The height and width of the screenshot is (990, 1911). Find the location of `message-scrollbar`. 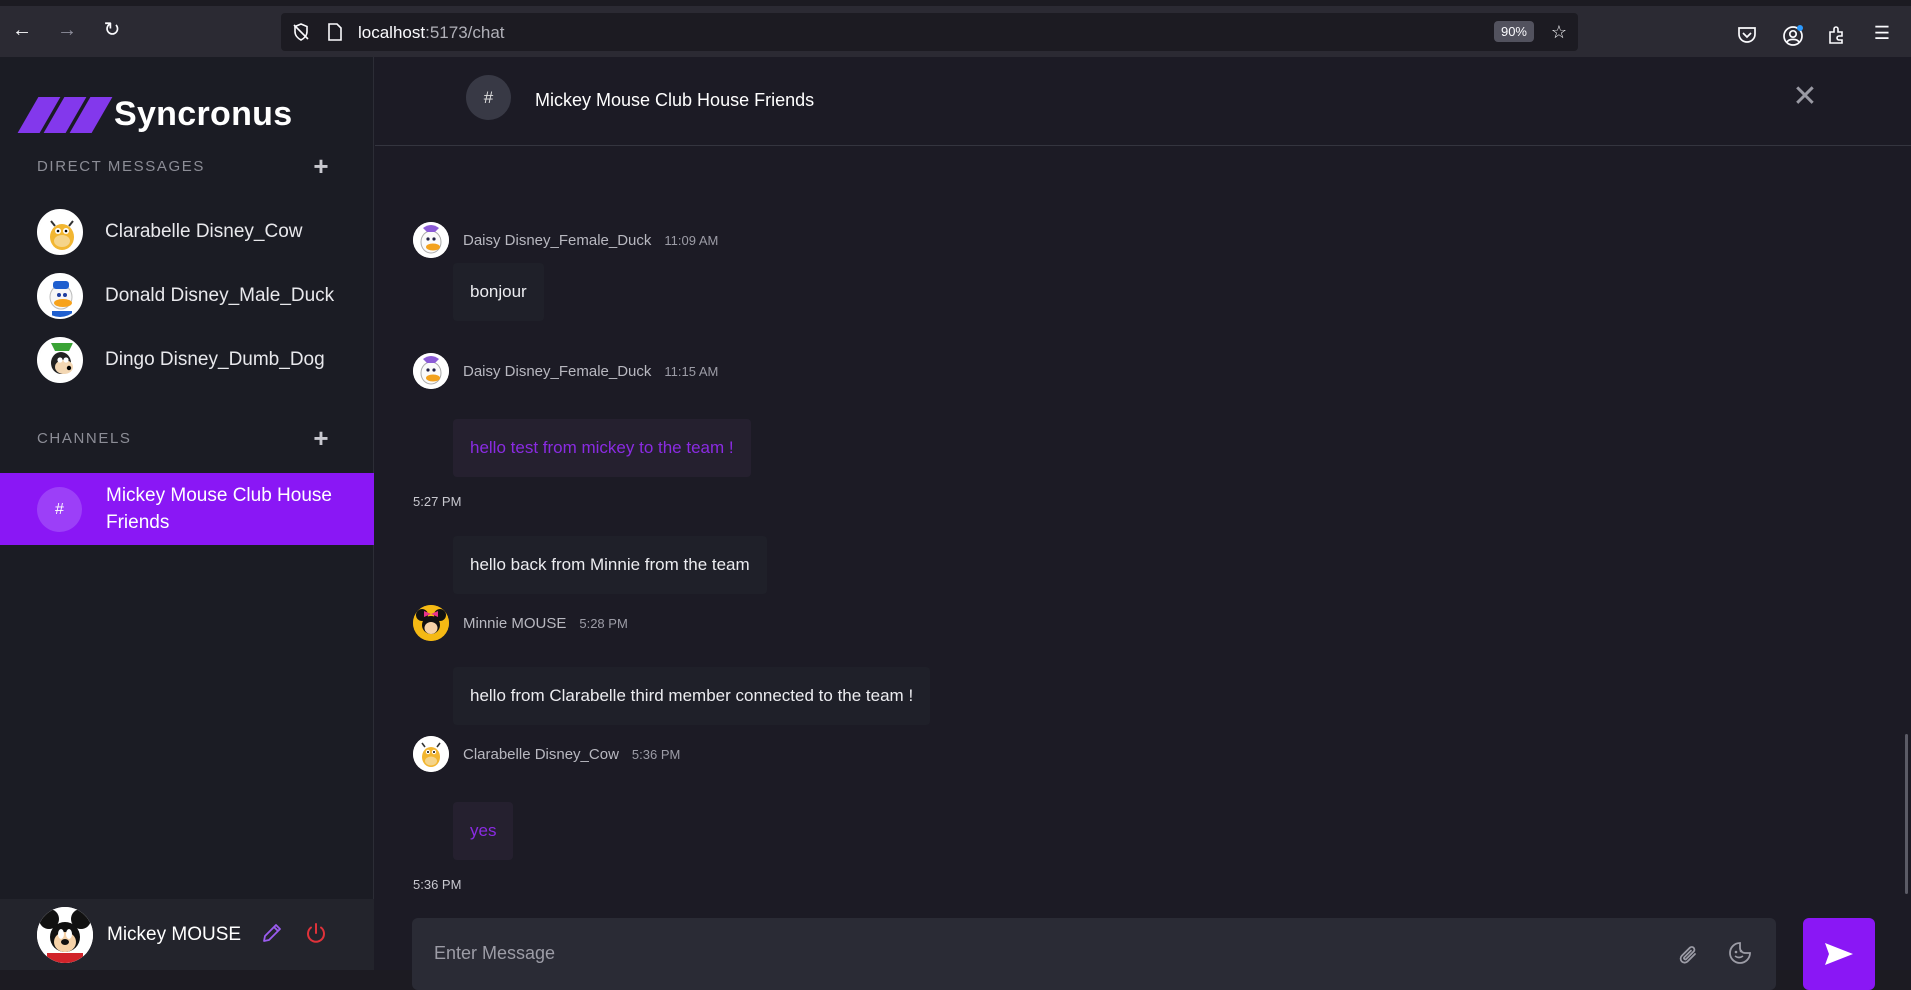

message-scrollbar is located at coordinates (1906, 814).